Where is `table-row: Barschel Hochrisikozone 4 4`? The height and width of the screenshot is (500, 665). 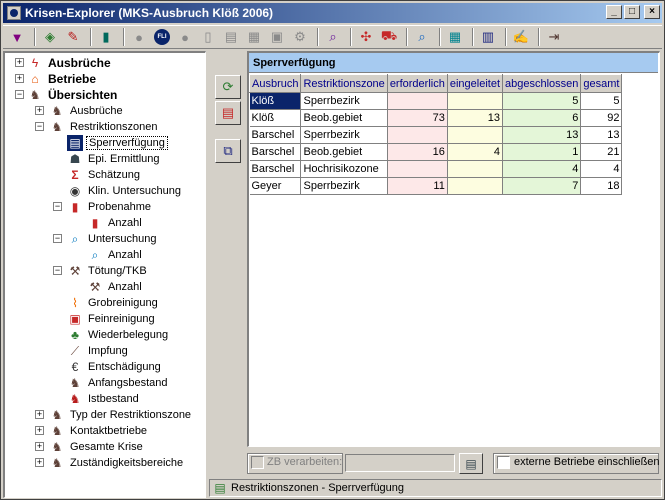 table-row: Barschel Hochrisikozone 4 4 is located at coordinates (436, 169).